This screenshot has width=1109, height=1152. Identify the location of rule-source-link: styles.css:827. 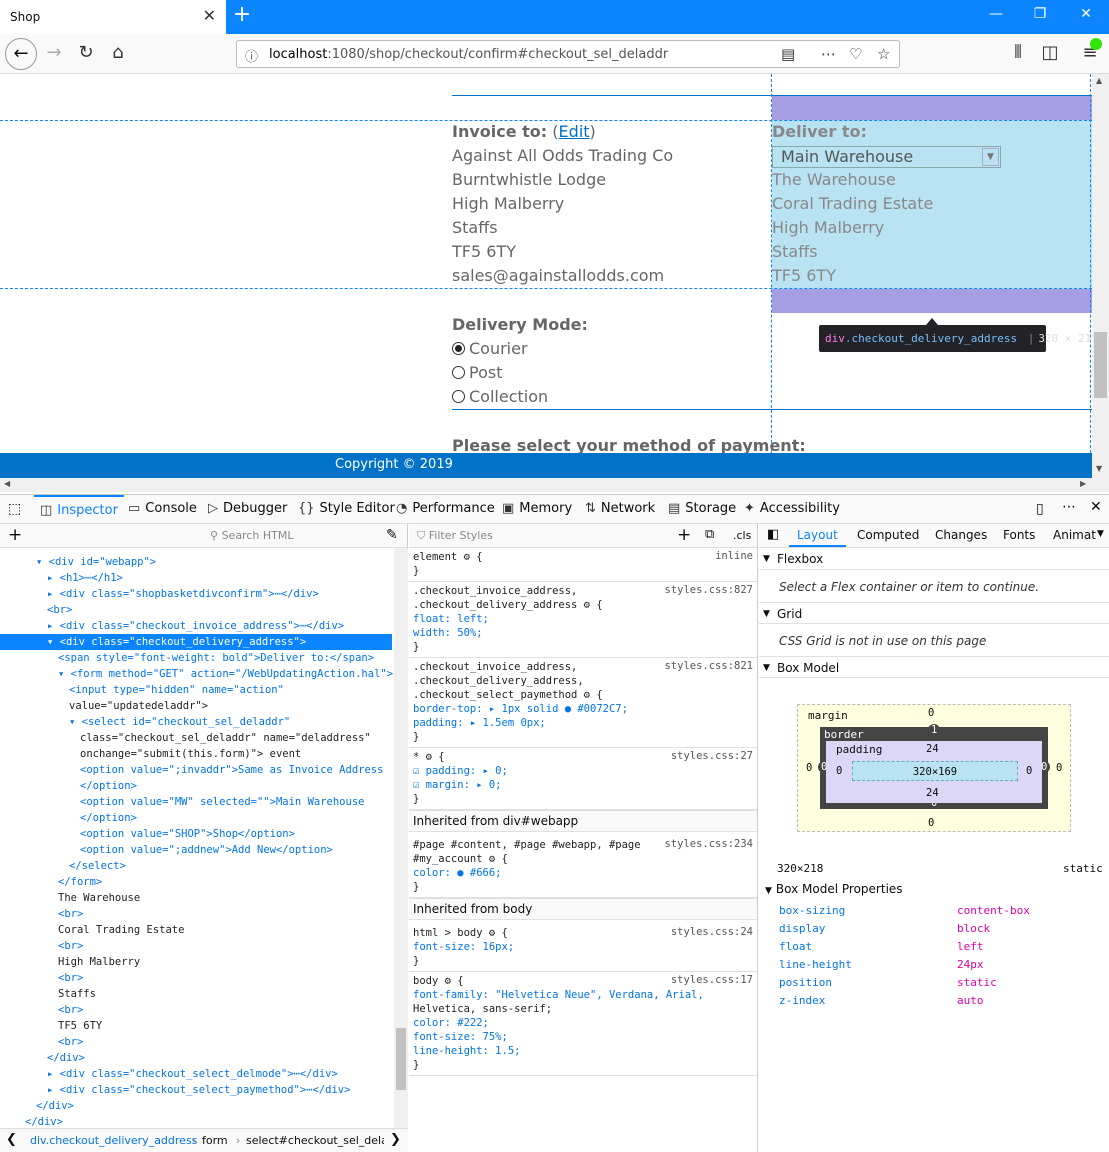
(708, 590).